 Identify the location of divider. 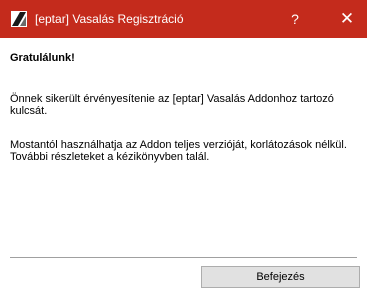
(183, 257).